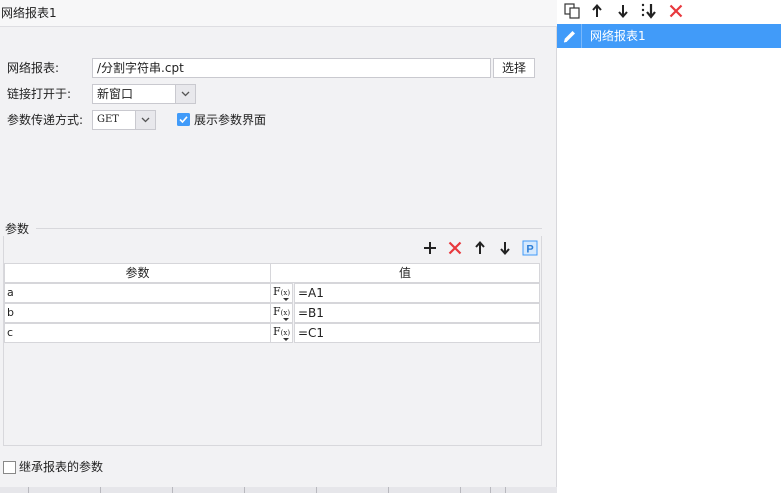  I want to click on group-divider, so click(289, 228).